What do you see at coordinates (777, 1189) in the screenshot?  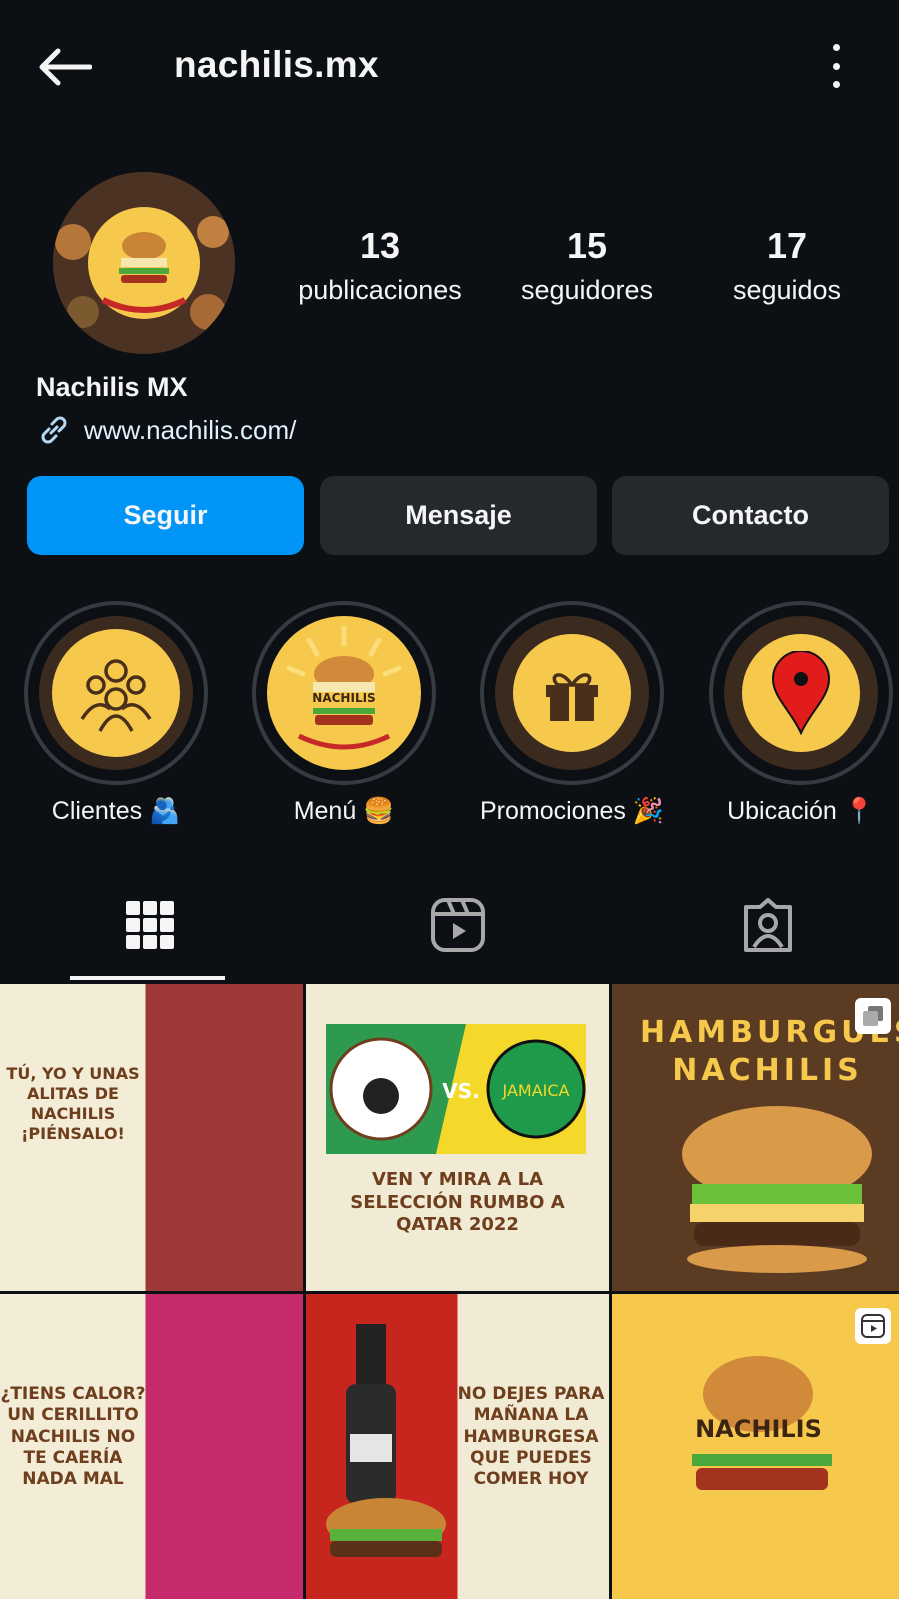 I see `burger-photo-icon` at bounding box center [777, 1189].